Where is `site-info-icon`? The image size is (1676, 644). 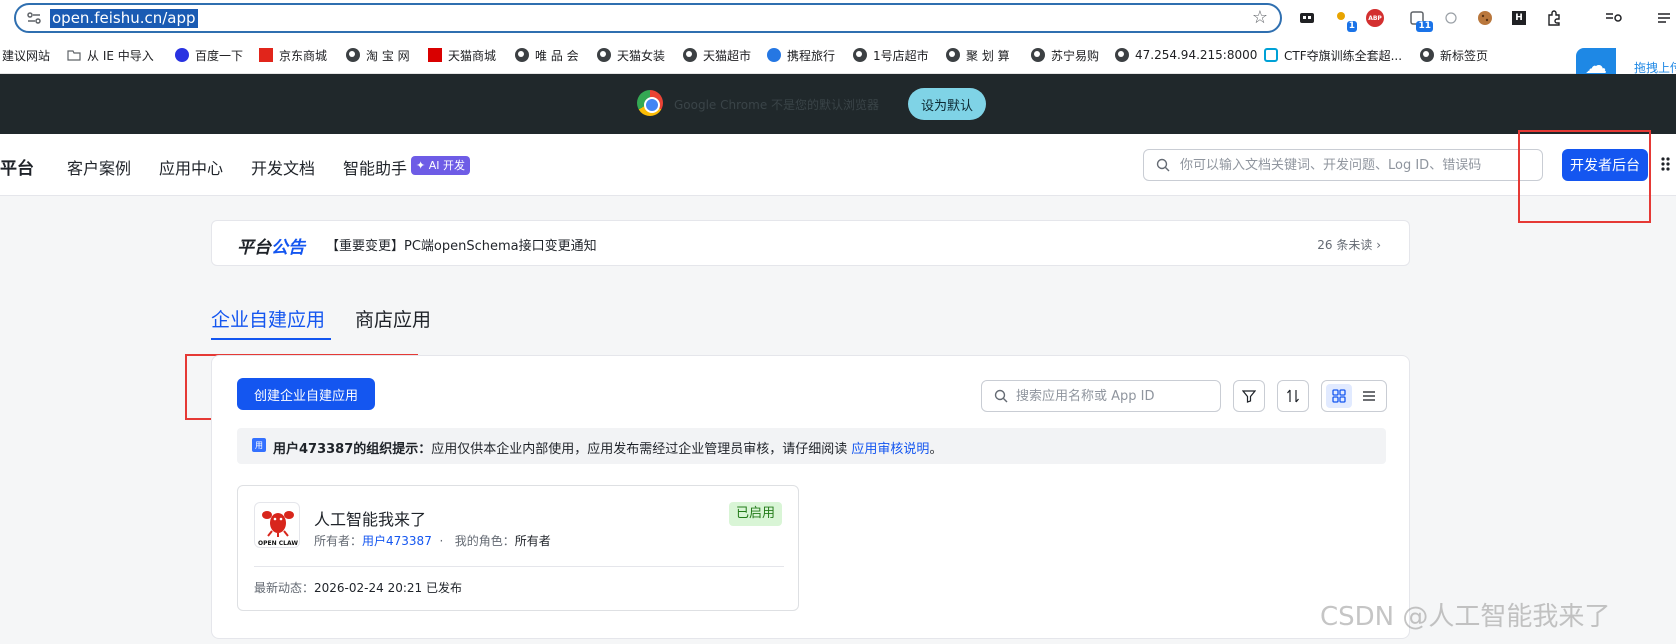 site-info-icon is located at coordinates (34, 18).